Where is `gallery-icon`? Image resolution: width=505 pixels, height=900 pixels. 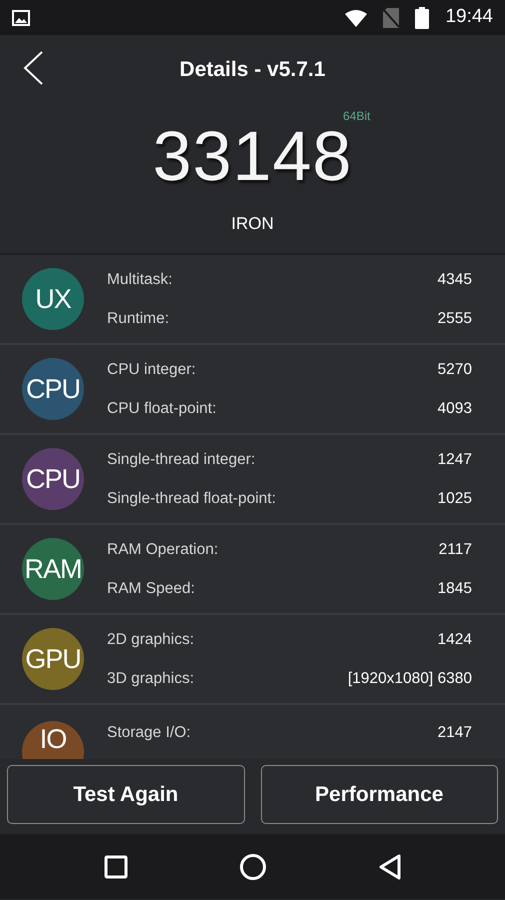
gallery-icon is located at coordinates (21, 18).